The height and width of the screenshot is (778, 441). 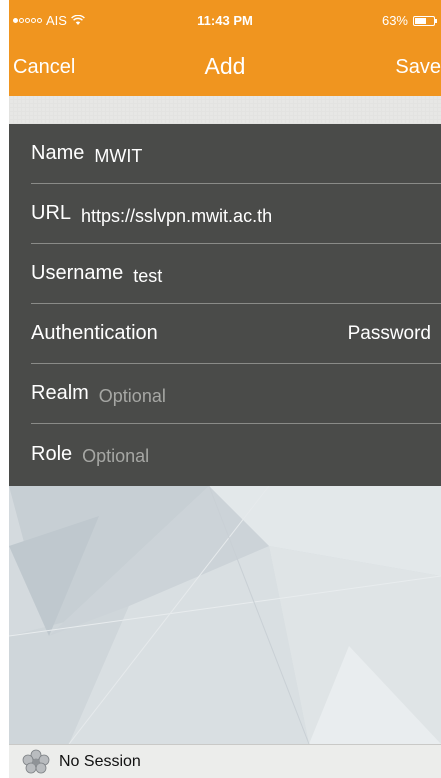 What do you see at coordinates (236, 454) in the screenshot?
I see `role-row: Role Optional` at bounding box center [236, 454].